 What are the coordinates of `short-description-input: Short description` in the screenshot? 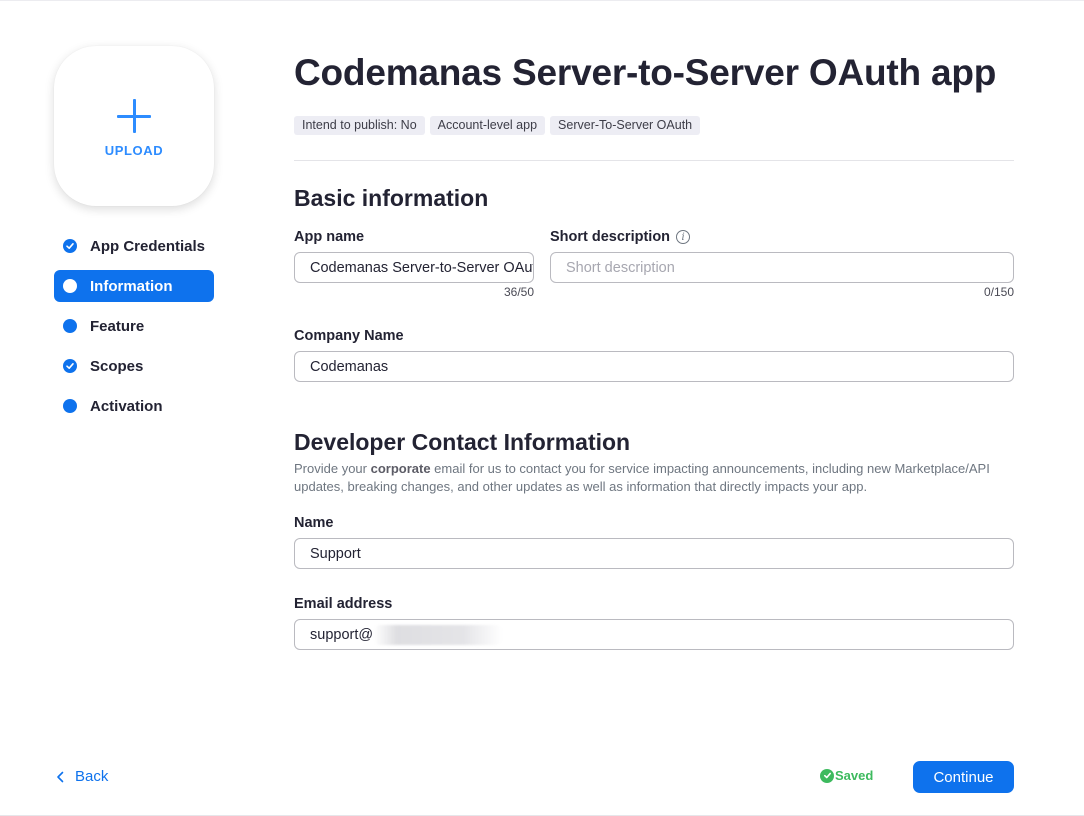 It's located at (782, 267).